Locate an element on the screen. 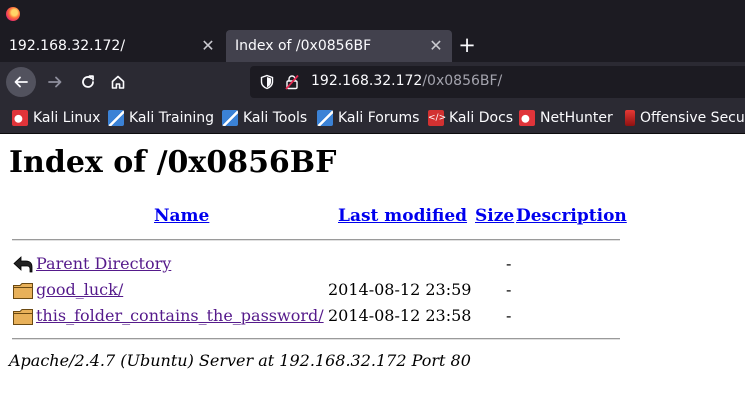 The image size is (745, 414). url-bar: 192.168.32.172/0x0856BF/ is located at coordinates (497, 82).